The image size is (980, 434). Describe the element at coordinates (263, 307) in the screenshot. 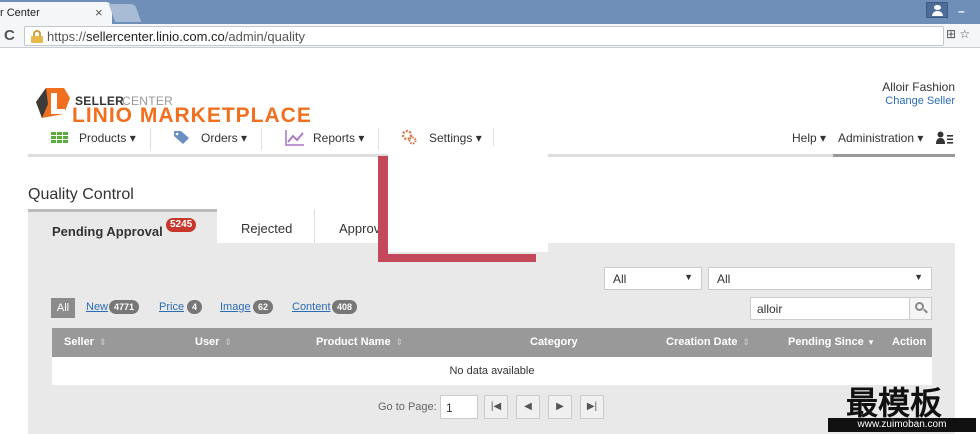

I see `filter-image-count: 62` at that location.